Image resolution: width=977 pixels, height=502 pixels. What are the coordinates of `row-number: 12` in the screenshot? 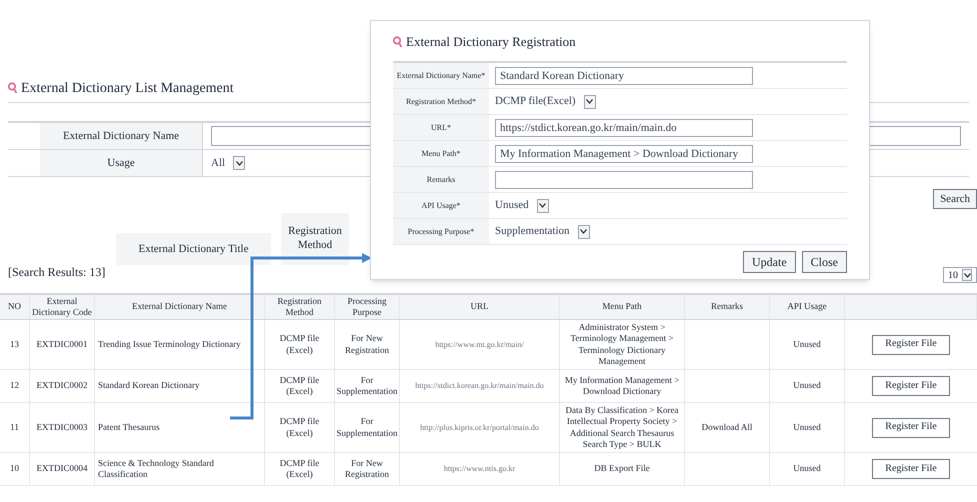 It's located at (14, 386).